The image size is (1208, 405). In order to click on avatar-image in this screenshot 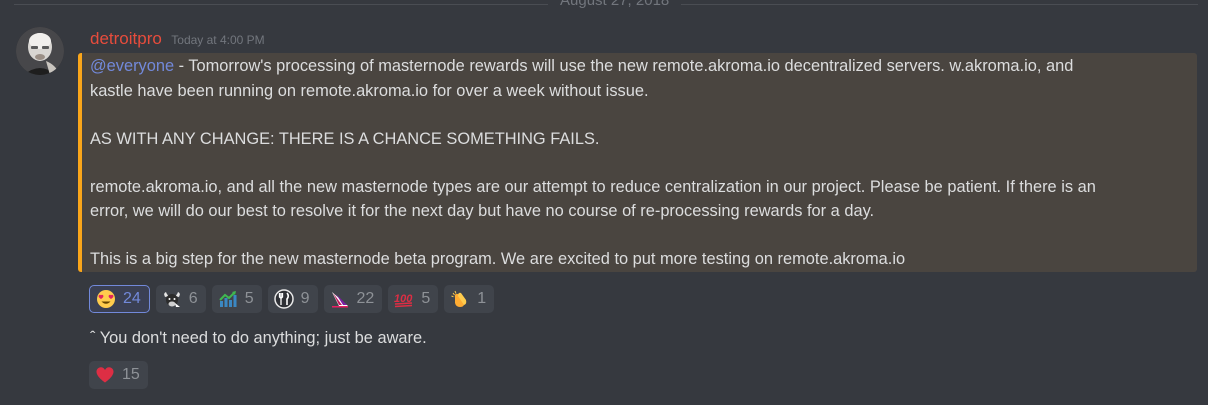, I will do `click(40, 51)`.